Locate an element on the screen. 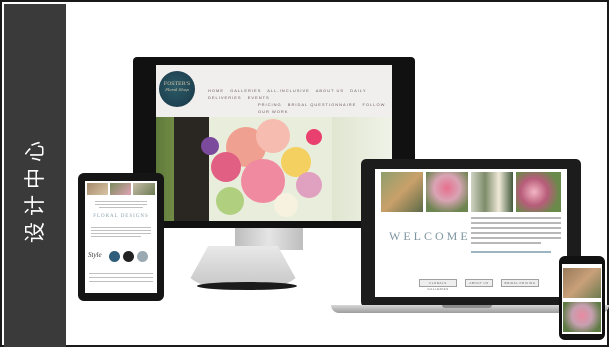 This screenshot has height=347, width=609. nav-pricing: PRICING is located at coordinates (270, 104).